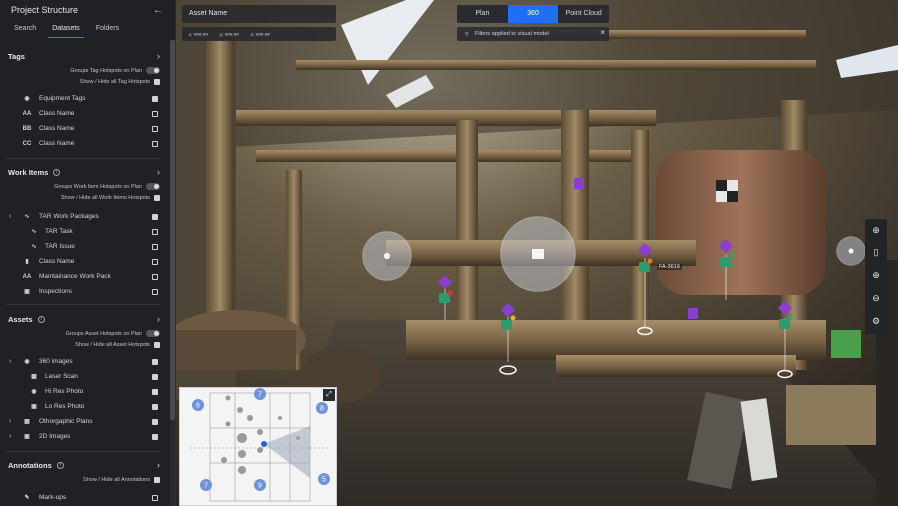 This screenshot has height=506, width=898. What do you see at coordinates (329, 395) in the screenshot?
I see `expand-icon: ⤢` at bounding box center [329, 395].